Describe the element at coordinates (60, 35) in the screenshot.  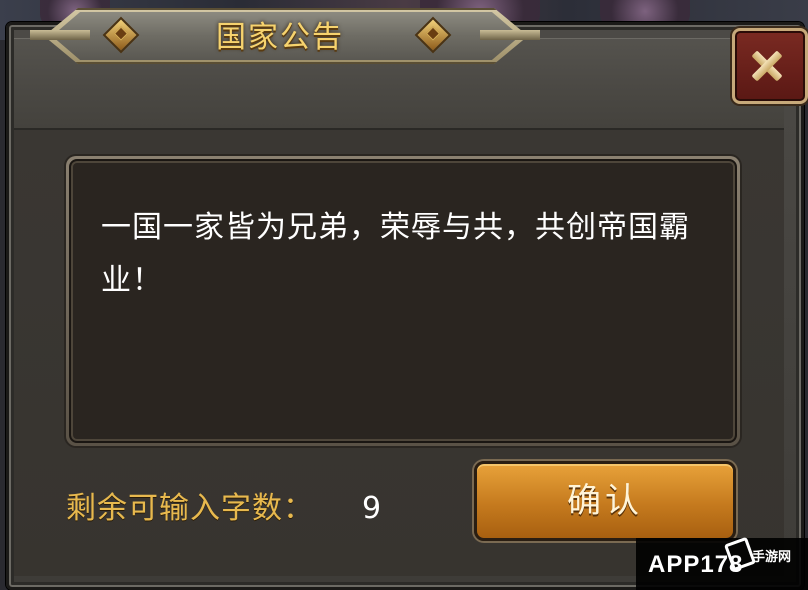
I see `banner-wing-left` at that location.